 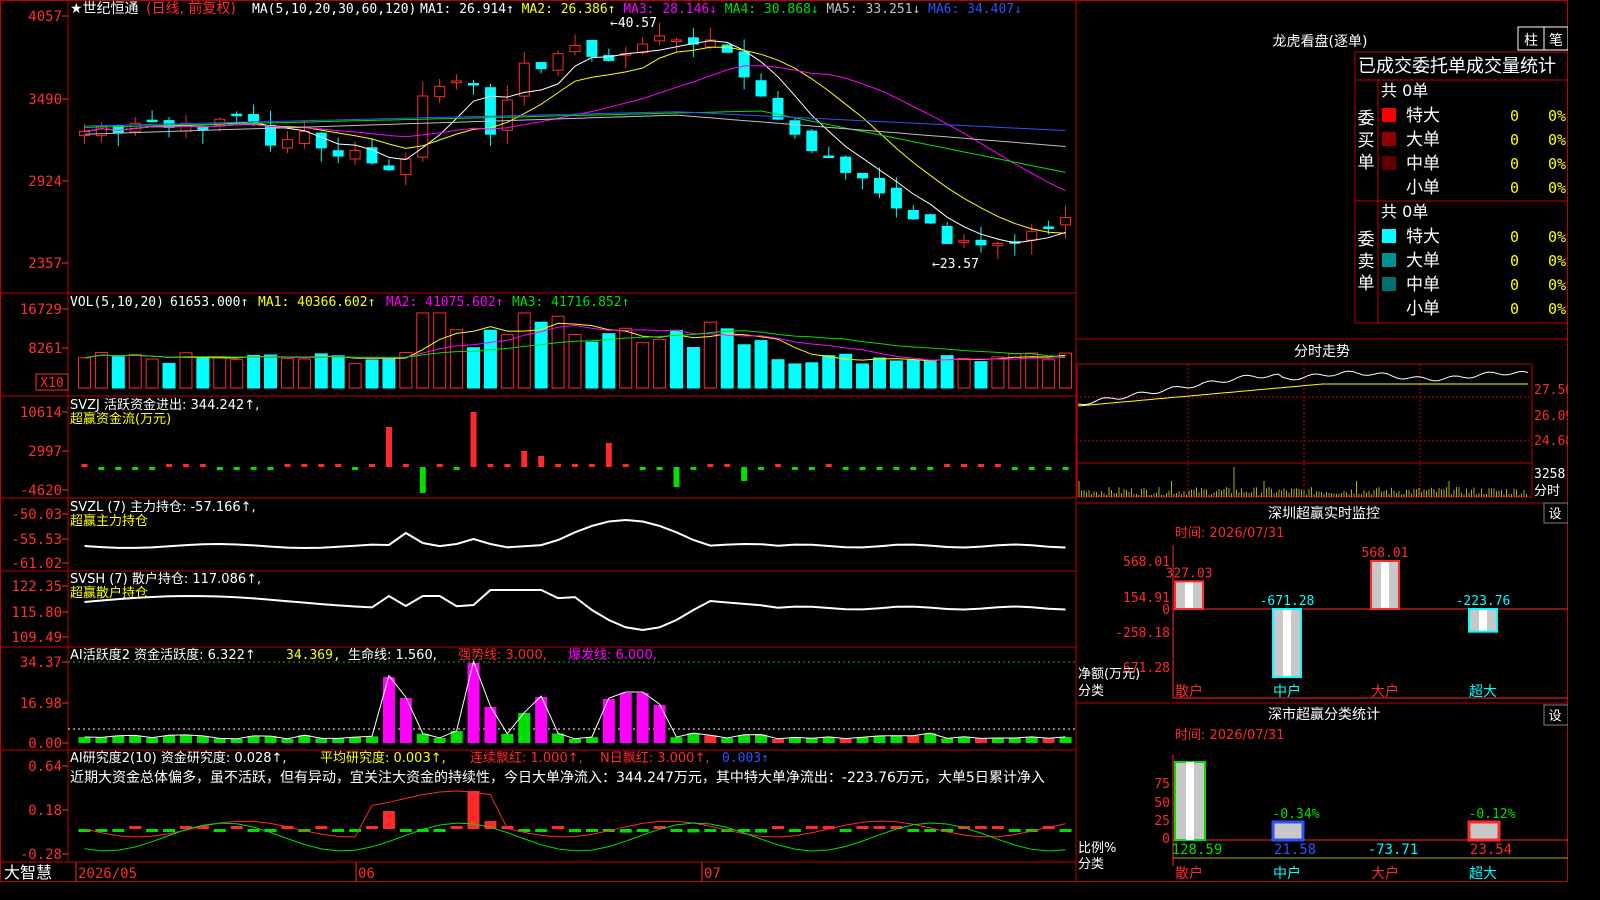 What do you see at coordinates (45, 349) in the screenshot?
I see `vol-tick: 8261` at bounding box center [45, 349].